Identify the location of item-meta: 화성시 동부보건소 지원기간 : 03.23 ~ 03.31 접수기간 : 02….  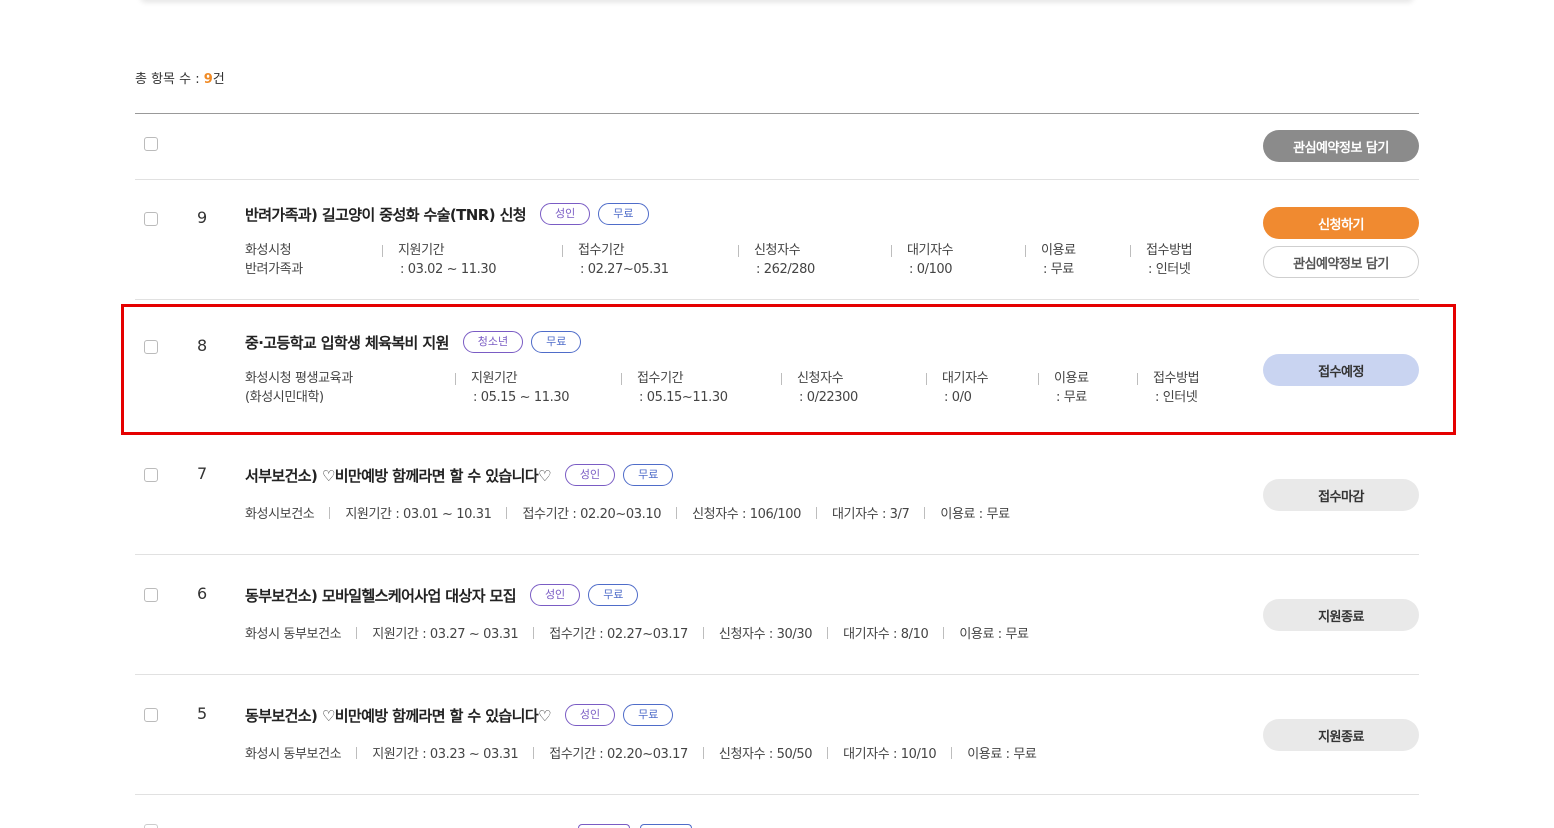
(641, 752).